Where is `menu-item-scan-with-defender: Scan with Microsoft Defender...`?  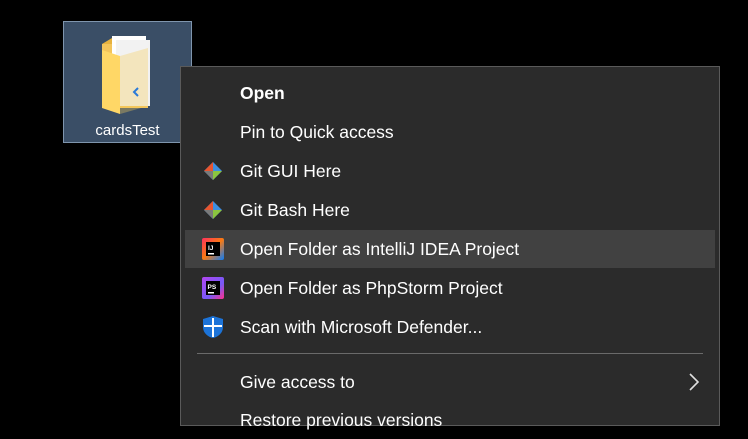 menu-item-scan-with-defender: Scan with Microsoft Defender... is located at coordinates (450, 327).